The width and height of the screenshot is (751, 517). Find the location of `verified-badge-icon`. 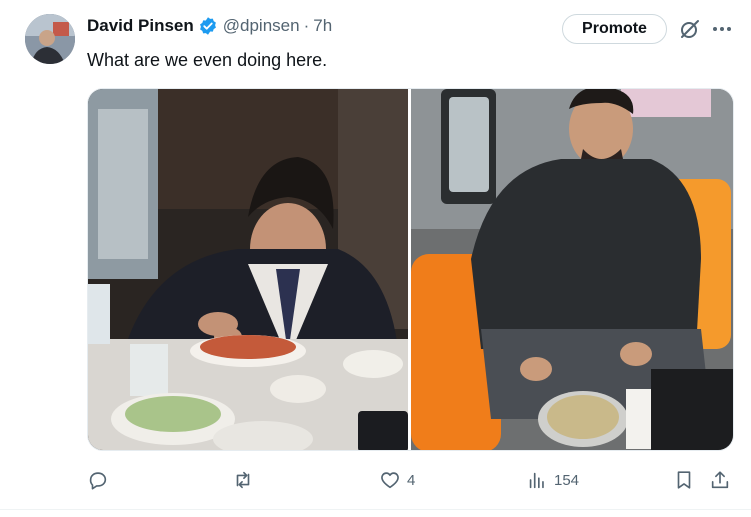

verified-badge-icon is located at coordinates (208, 26).